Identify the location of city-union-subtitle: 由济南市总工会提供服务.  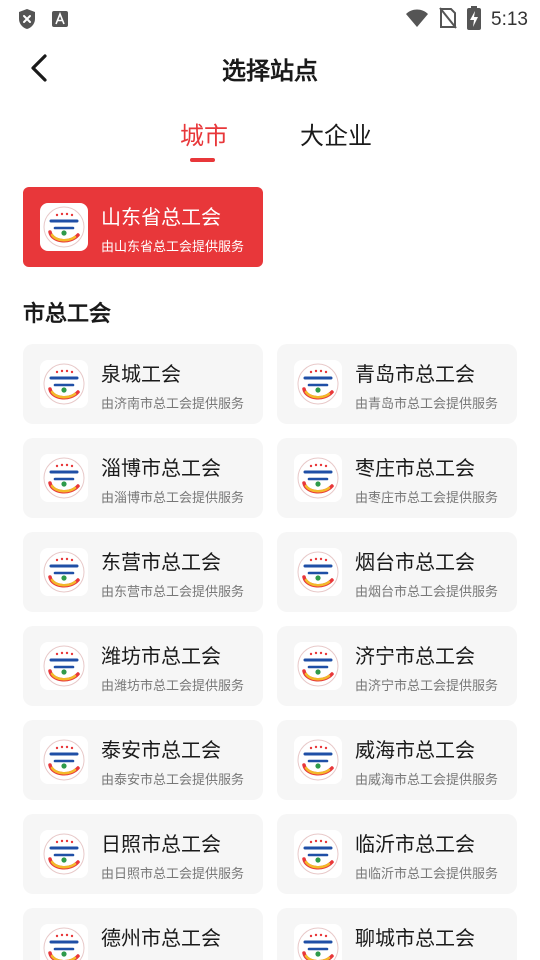
(173, 404).